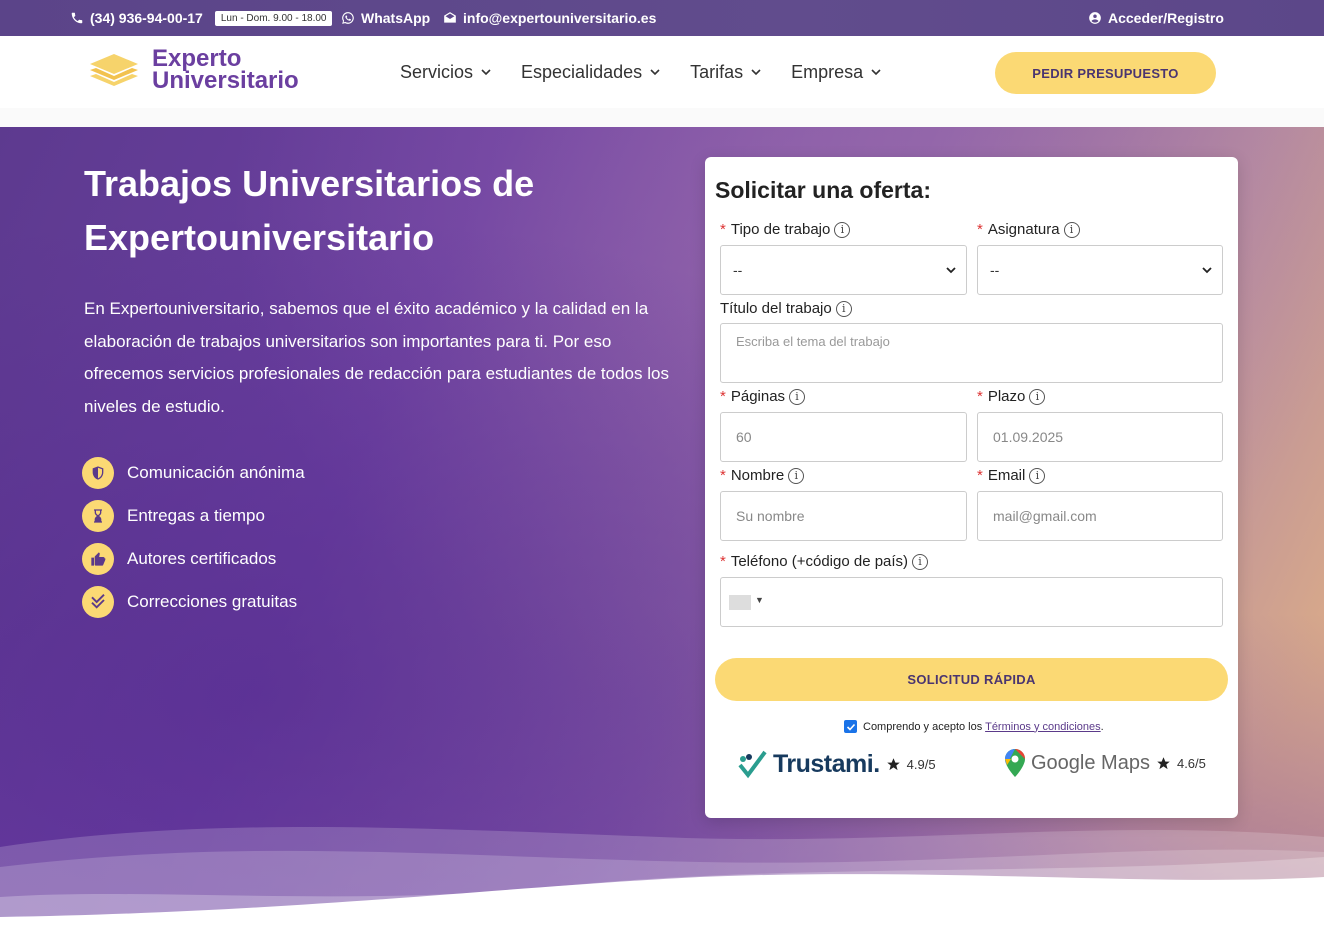 Image resolution: width=1324 pixels, height=938 pixels. I want to click on google-maps-score: 4.6/5, so click(1191, 763).